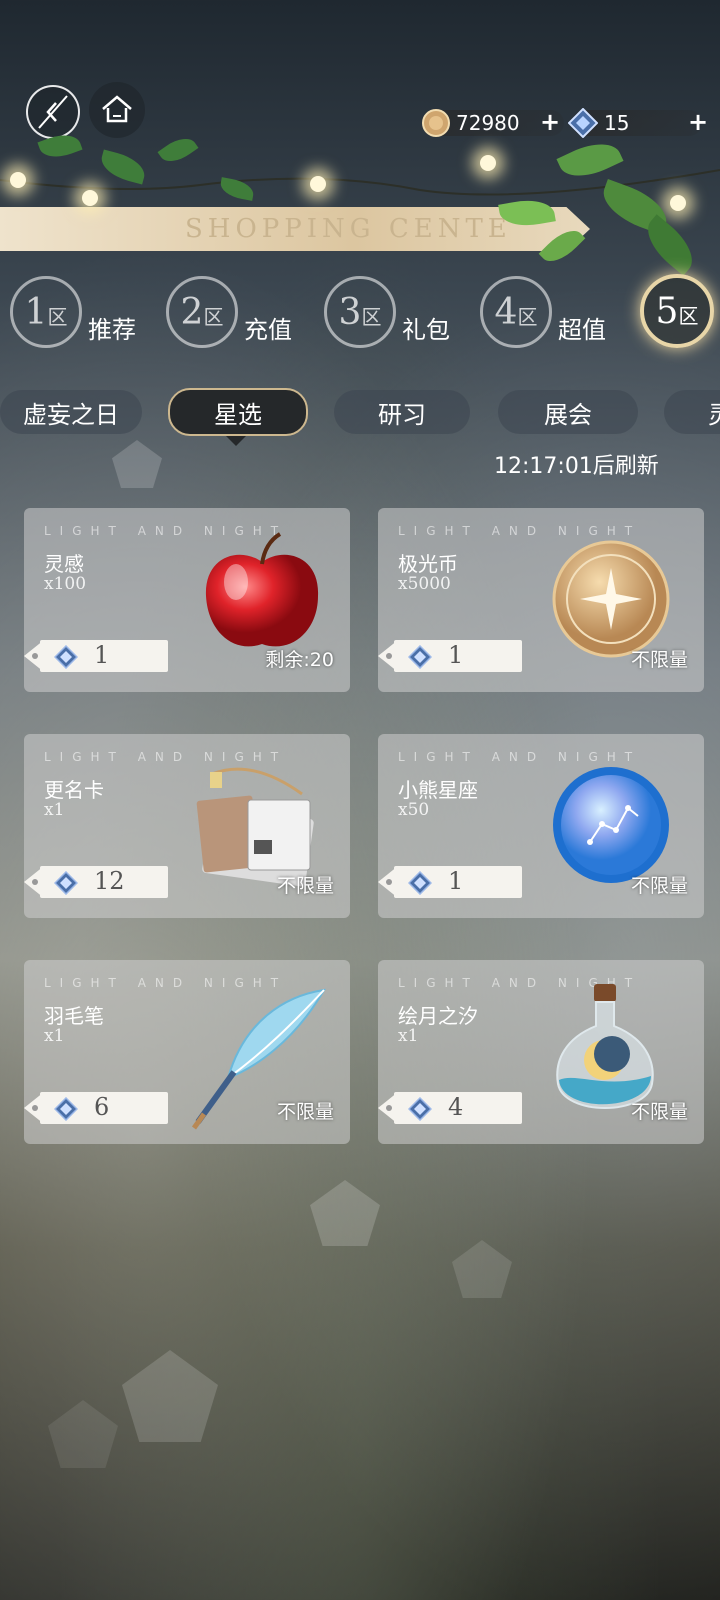  Describe the element at coordinates (102, 1107) in the screenshot. I see `item-price: 6` at that location.